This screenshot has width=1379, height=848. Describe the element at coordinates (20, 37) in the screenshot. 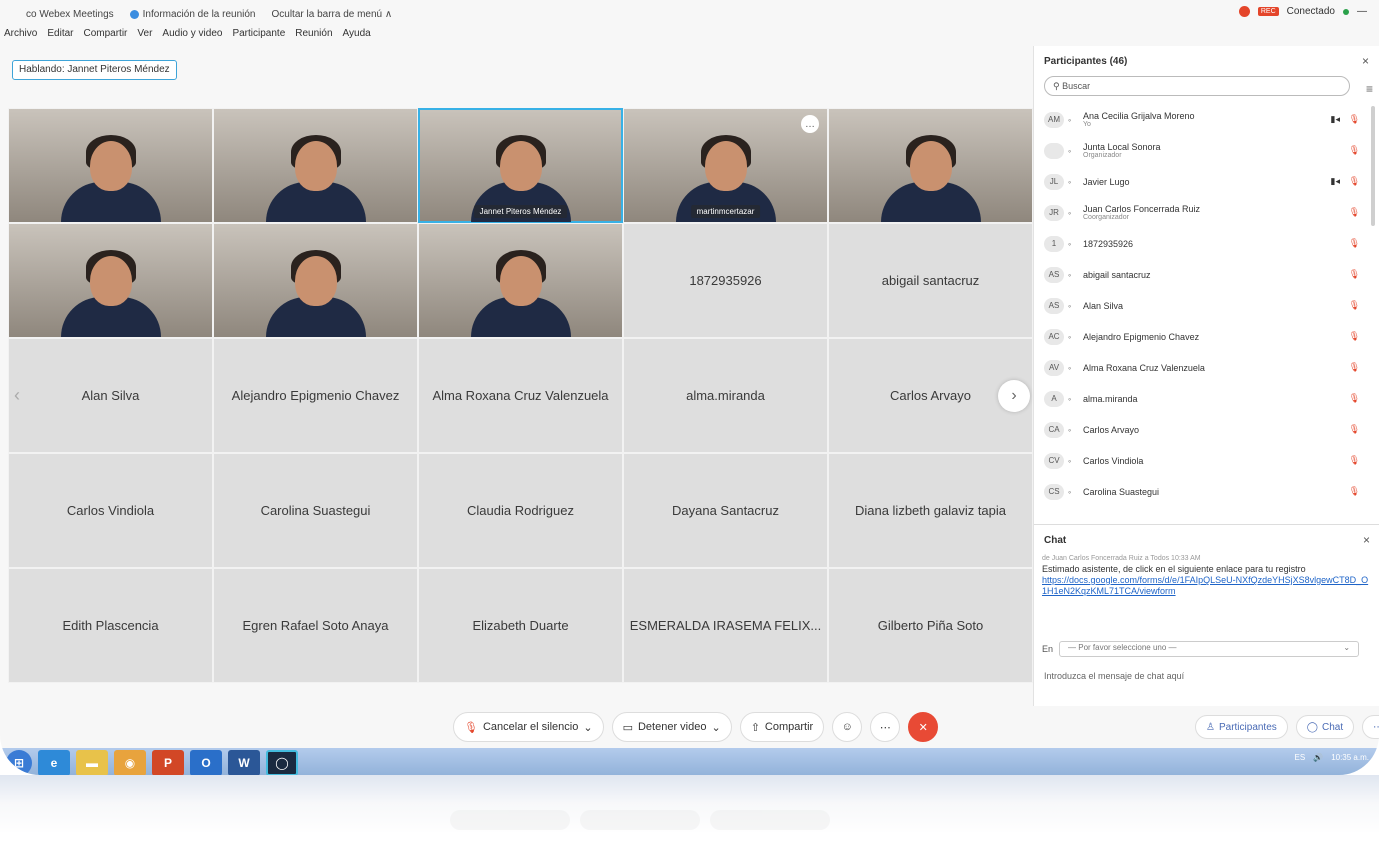

I see `menu-item: Archivo` at that location.